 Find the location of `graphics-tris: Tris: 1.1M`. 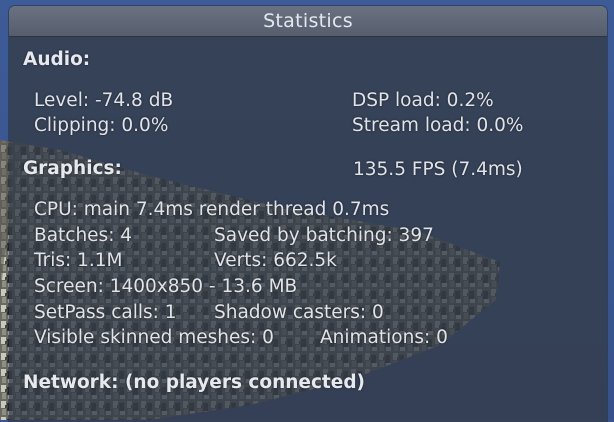

graphics-tris: Tris: 1.1M is located at coordinates (78, 260).